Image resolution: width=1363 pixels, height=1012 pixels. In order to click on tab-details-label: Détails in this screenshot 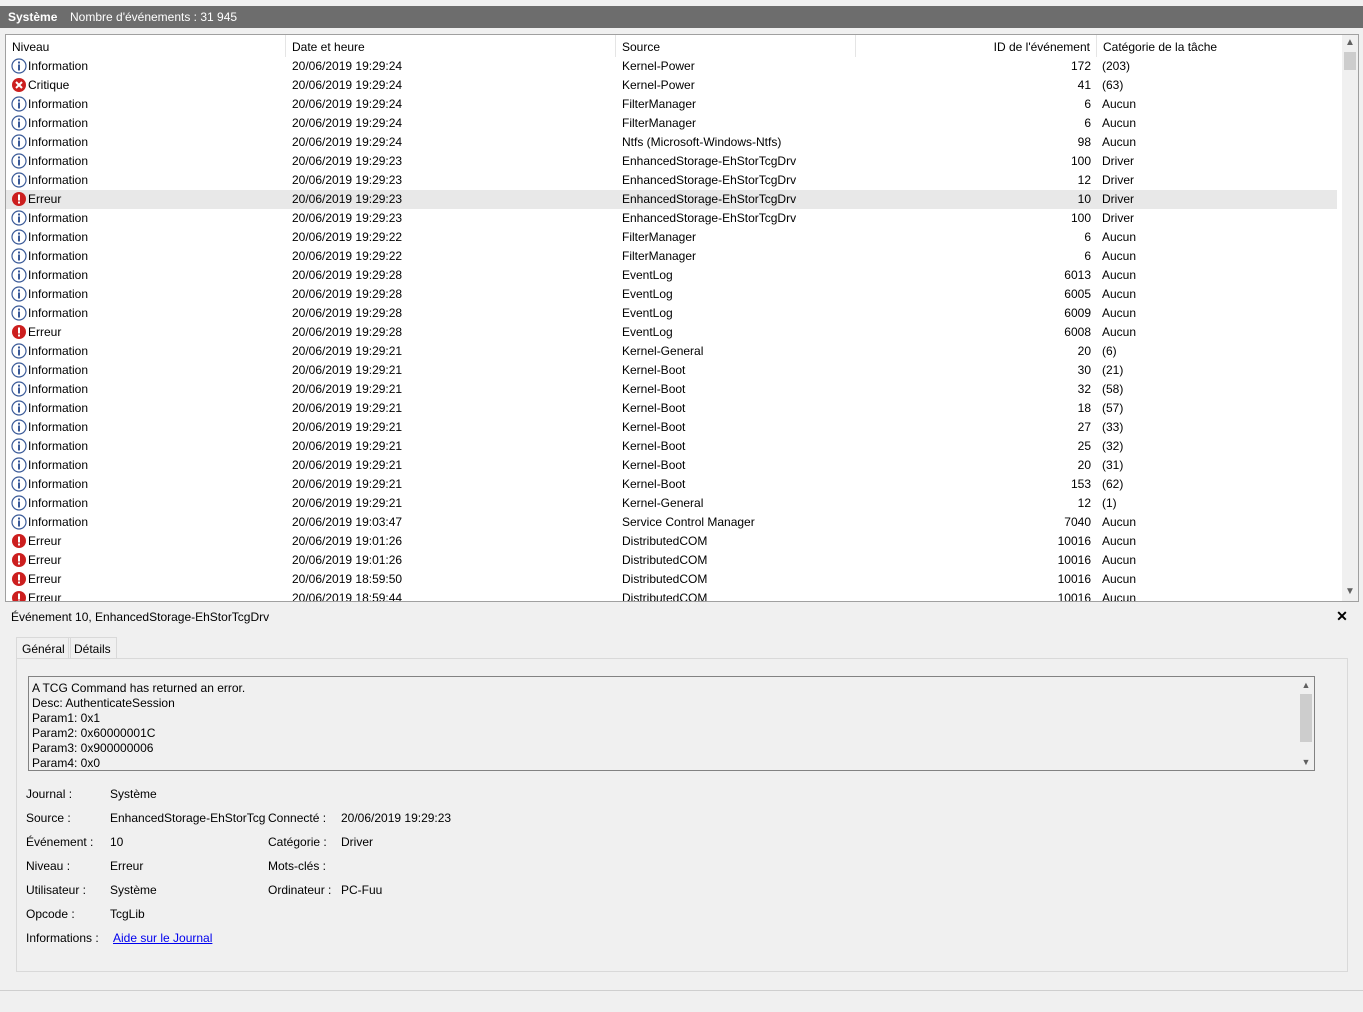, I will do `click(92, 649)`.